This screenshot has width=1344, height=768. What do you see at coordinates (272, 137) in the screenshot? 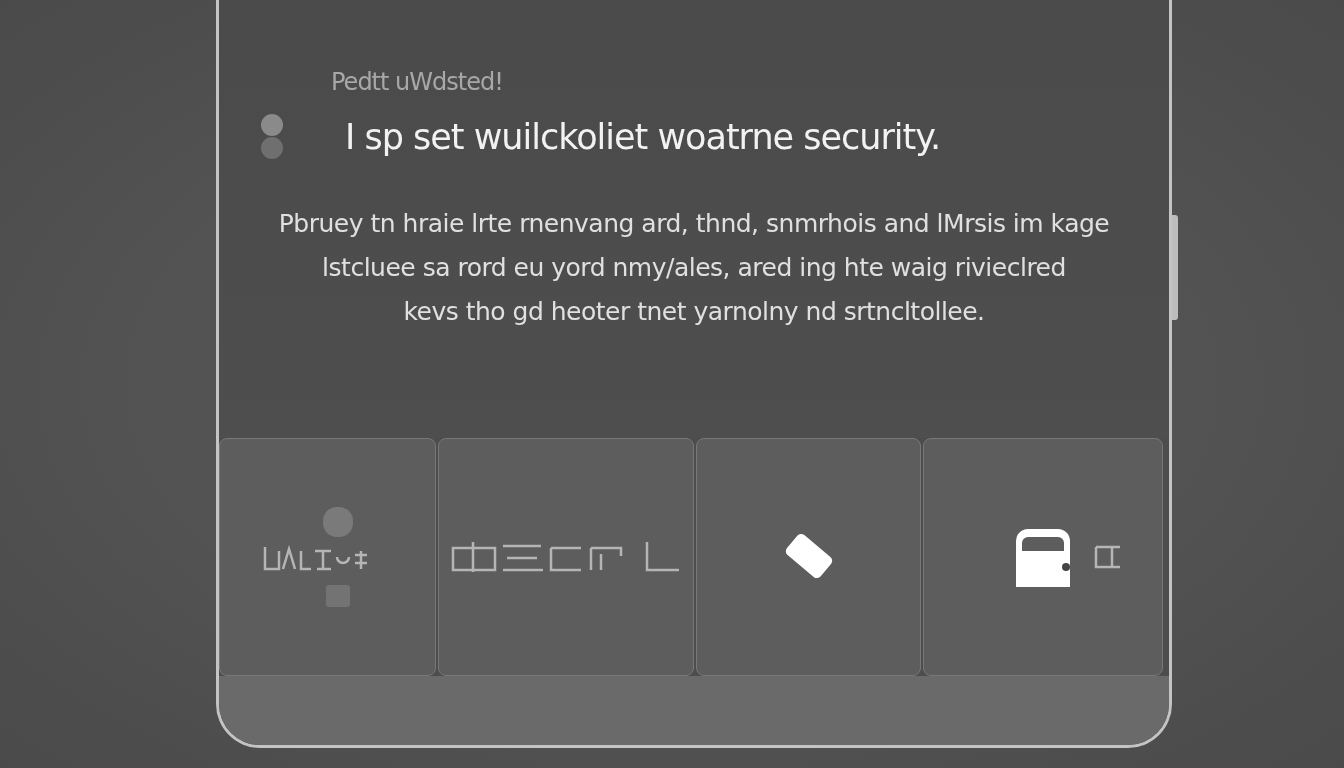
I see `dots-icon` at bounding box center [272, 137].